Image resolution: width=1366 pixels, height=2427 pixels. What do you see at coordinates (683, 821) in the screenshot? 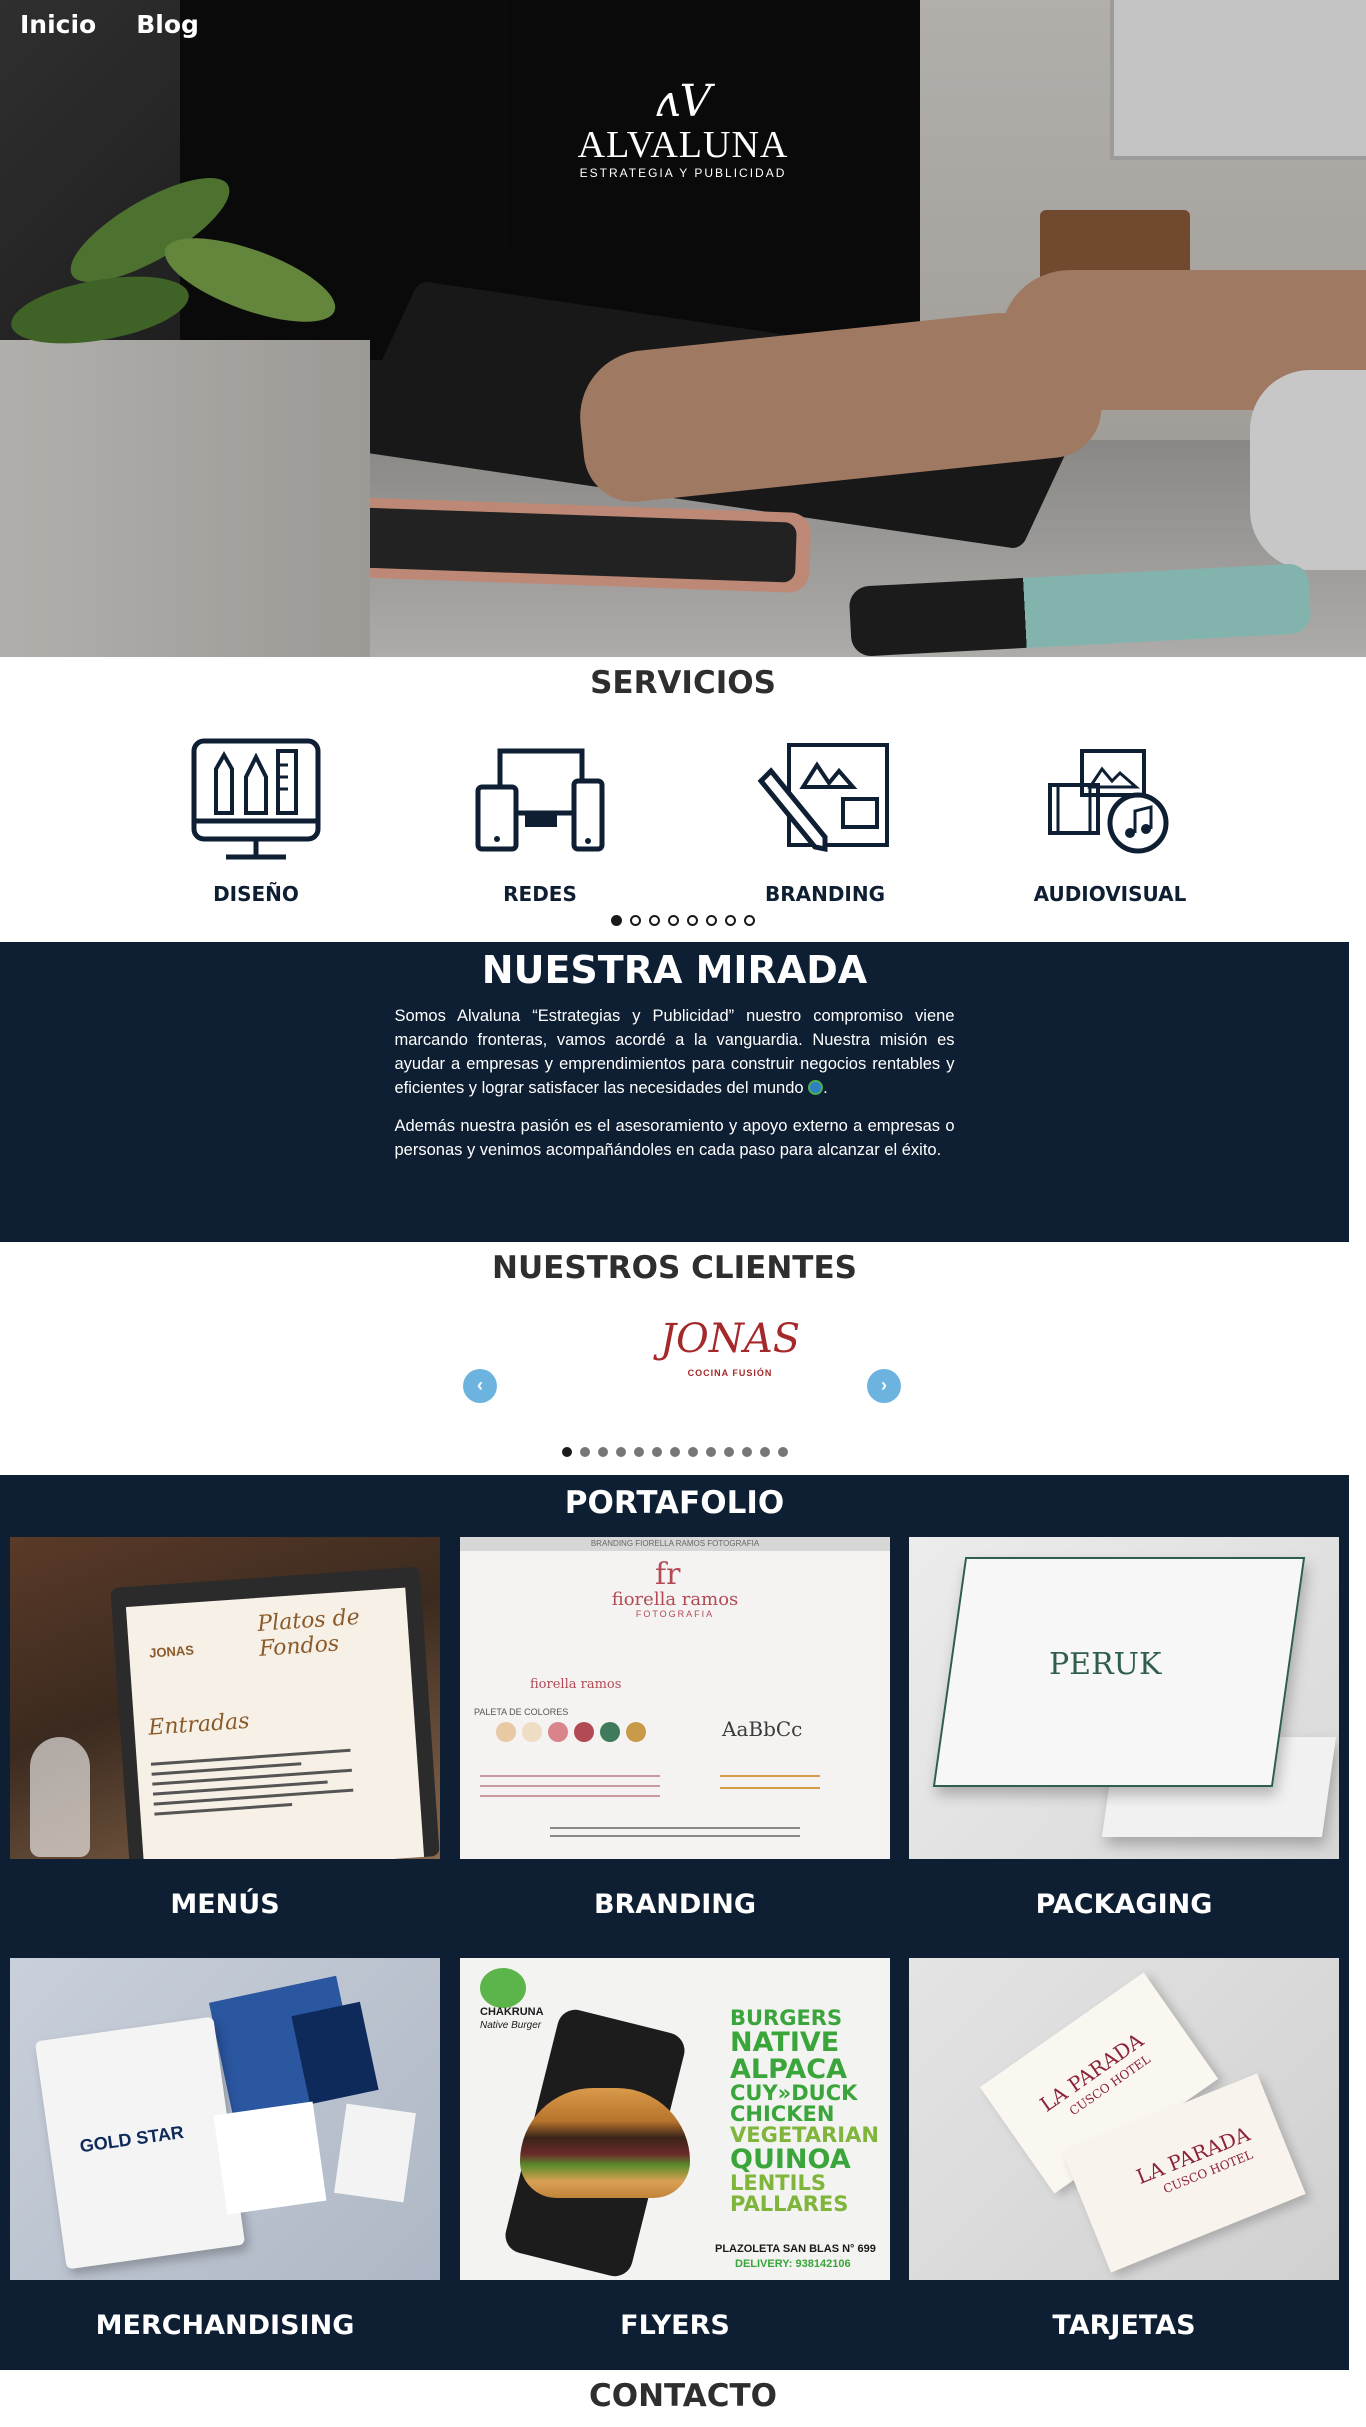
I see `services-carousel: DISEÑO REDES BRANDING AUDIOVISUAL` at bounding box center [683, 821].